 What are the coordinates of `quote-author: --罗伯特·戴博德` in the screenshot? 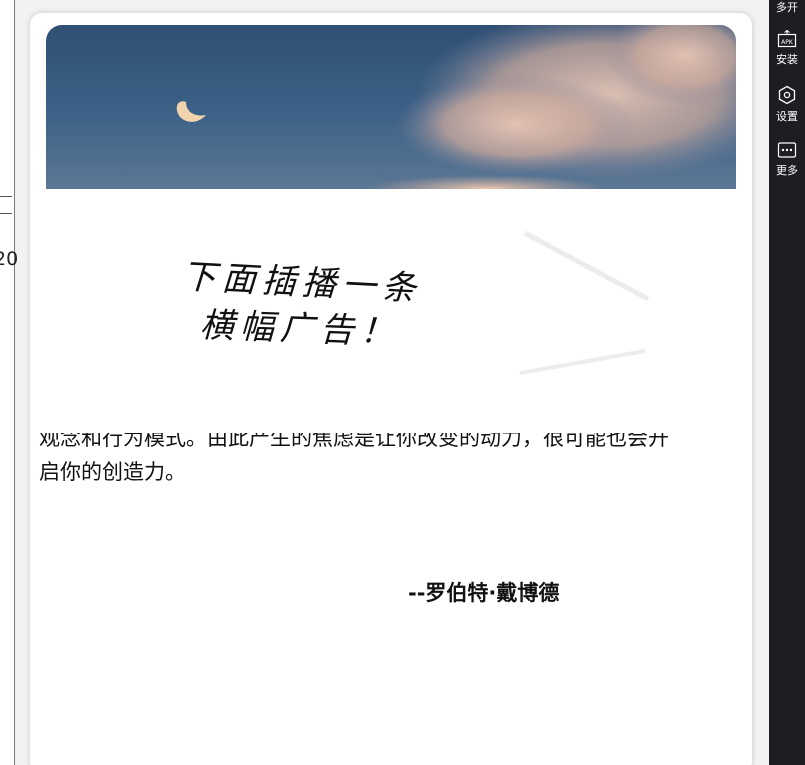 It's located at (484, 593).